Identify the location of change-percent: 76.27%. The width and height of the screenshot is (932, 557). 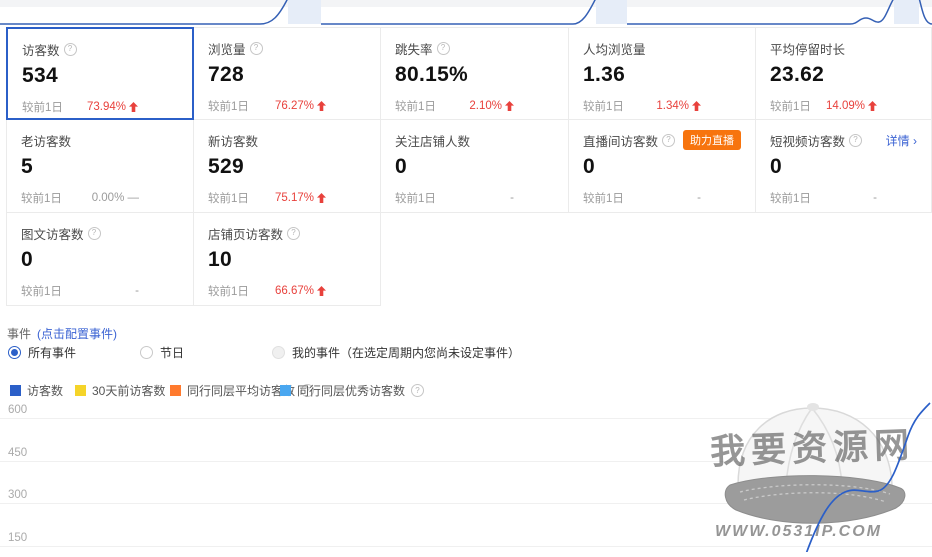
(294, 106).